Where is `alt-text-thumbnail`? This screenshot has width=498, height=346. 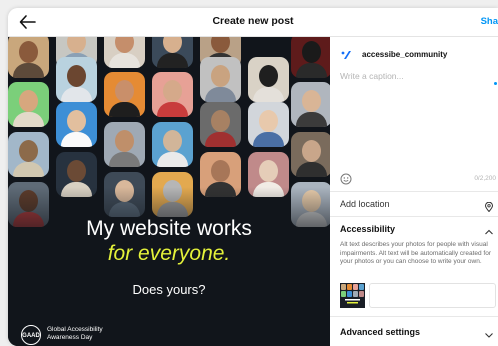
alt-text-thumbnail is located at coordinates (352, 295).